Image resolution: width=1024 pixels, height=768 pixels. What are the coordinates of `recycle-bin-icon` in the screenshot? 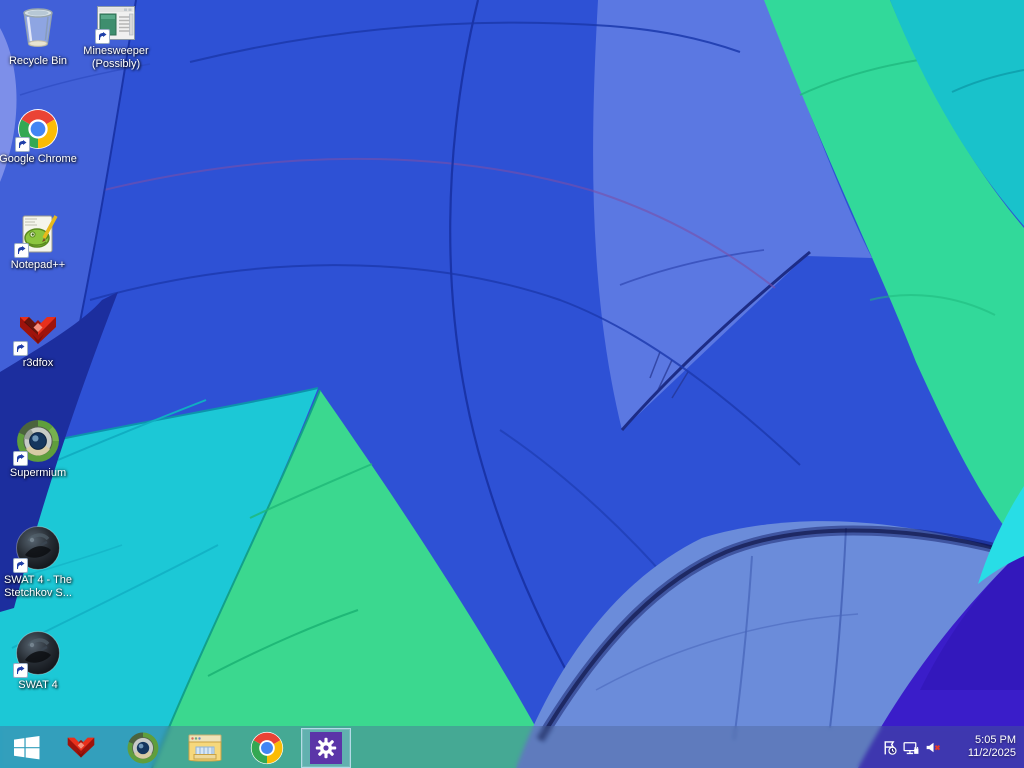 It's located at (38, 27).